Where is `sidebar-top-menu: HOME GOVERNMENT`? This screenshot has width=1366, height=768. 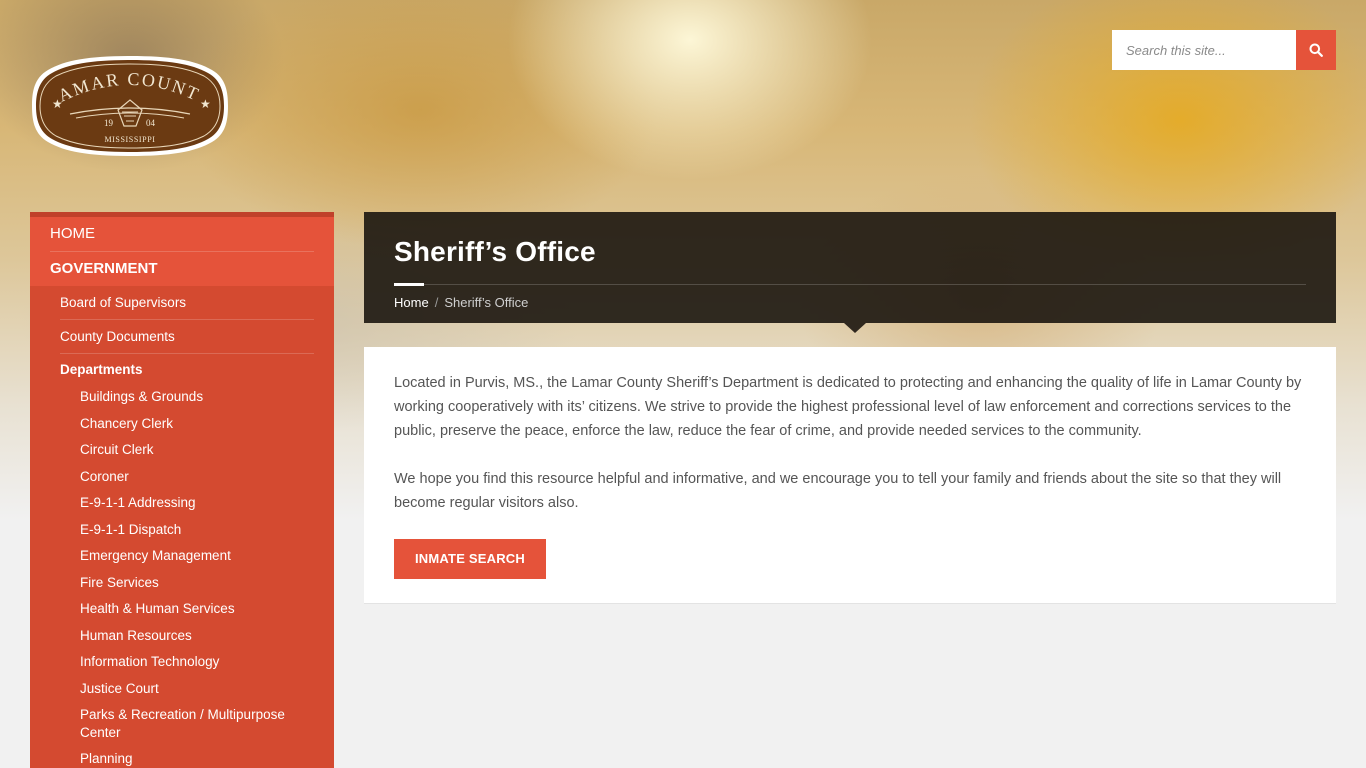
sidebar-top-menu: HOME GOVERNMENT is located at coordinates (182, 251).